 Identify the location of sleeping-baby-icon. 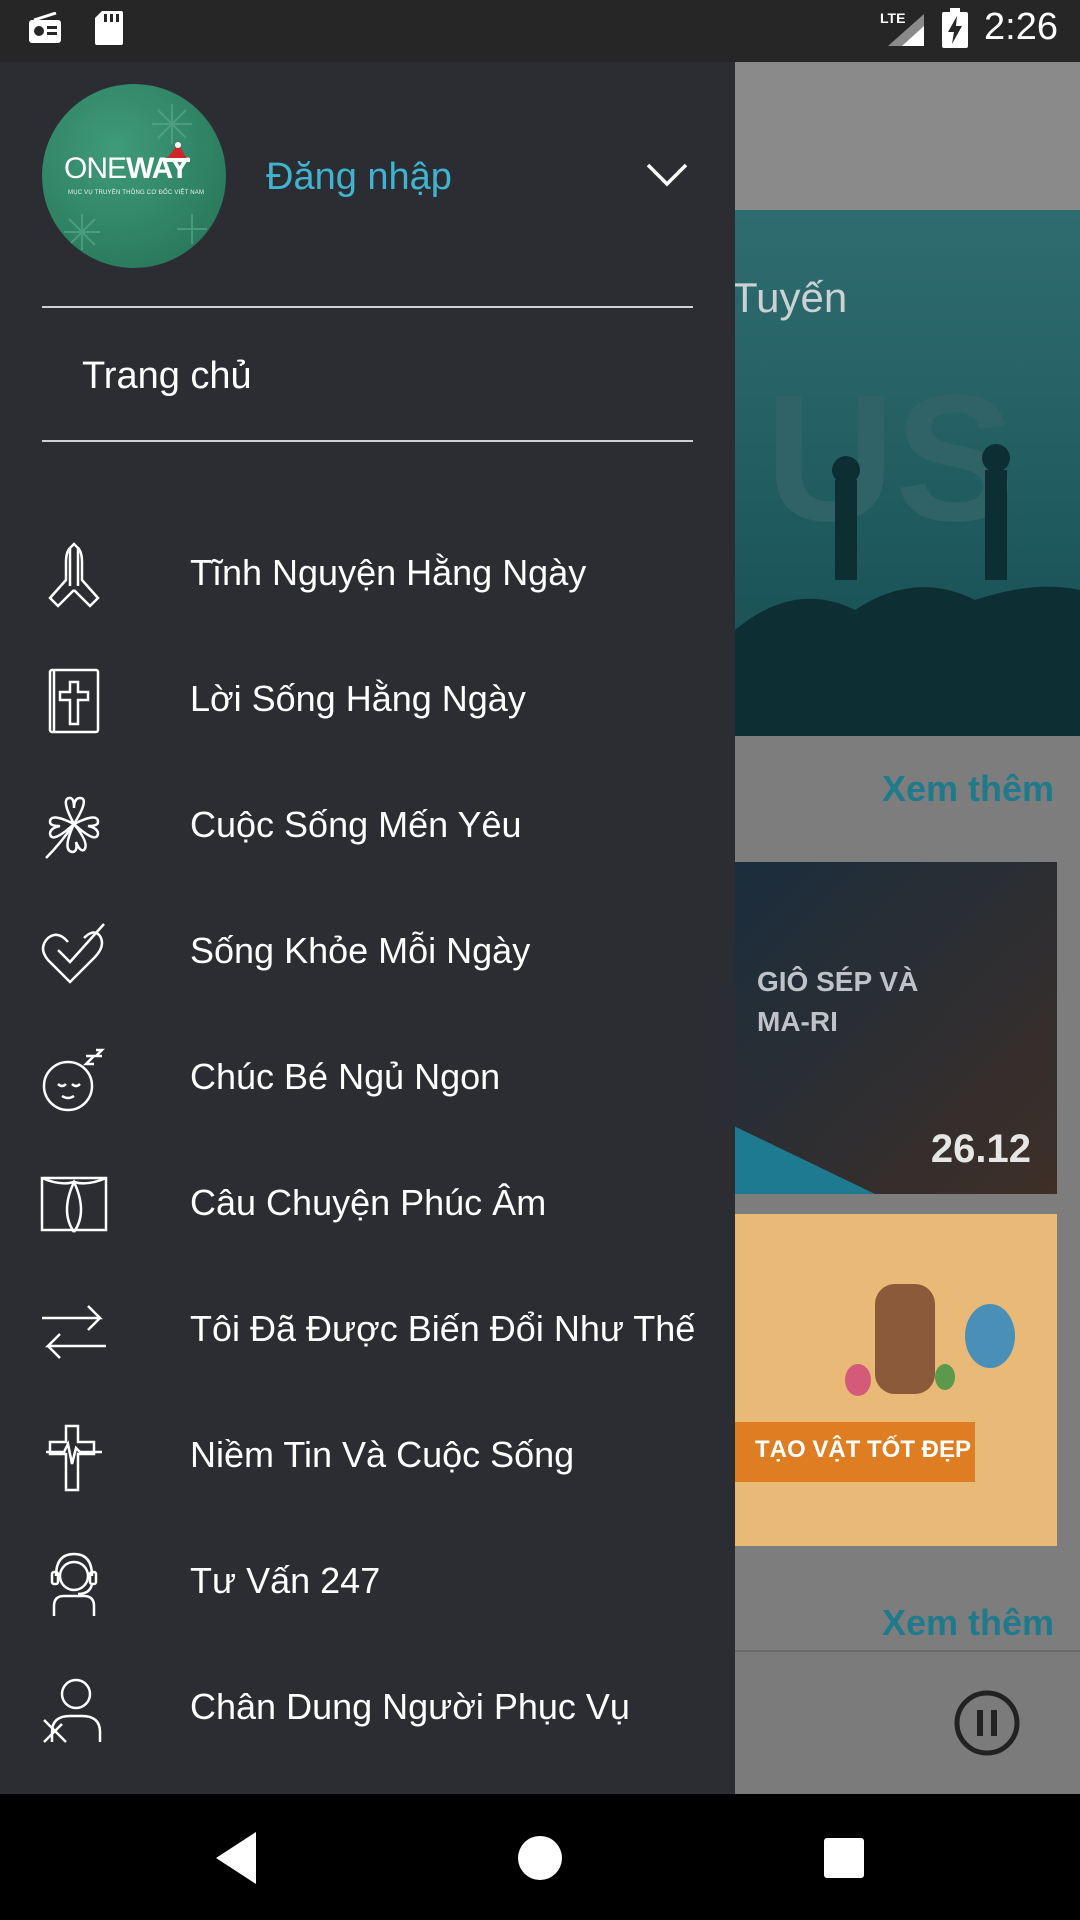
(74, 1080).